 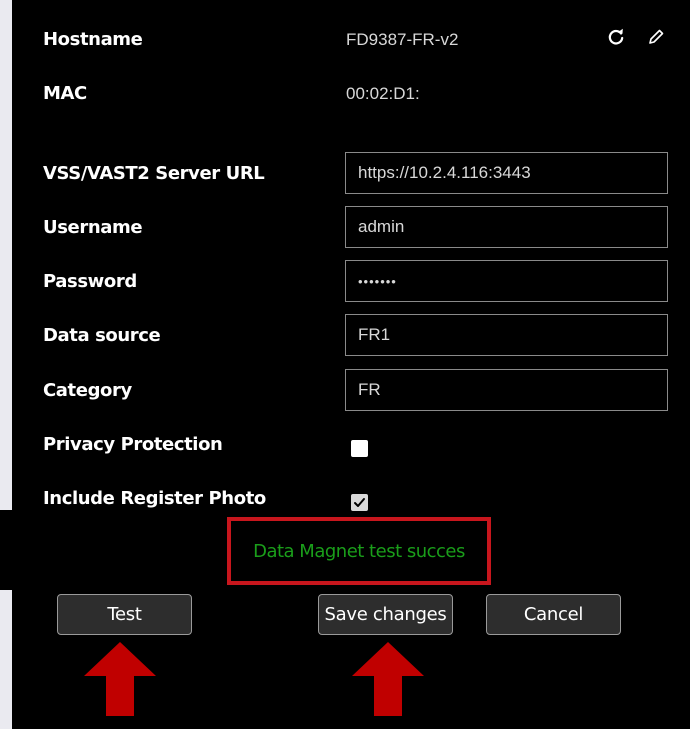 I want to click on server-url-label: VSS/VAST2 Server URL, so click(x=154, y=173).